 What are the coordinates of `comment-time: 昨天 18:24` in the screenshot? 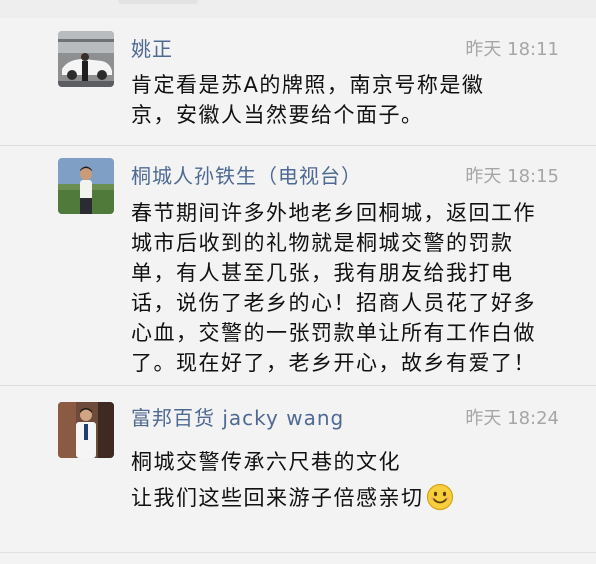 It's located at (512, 418).